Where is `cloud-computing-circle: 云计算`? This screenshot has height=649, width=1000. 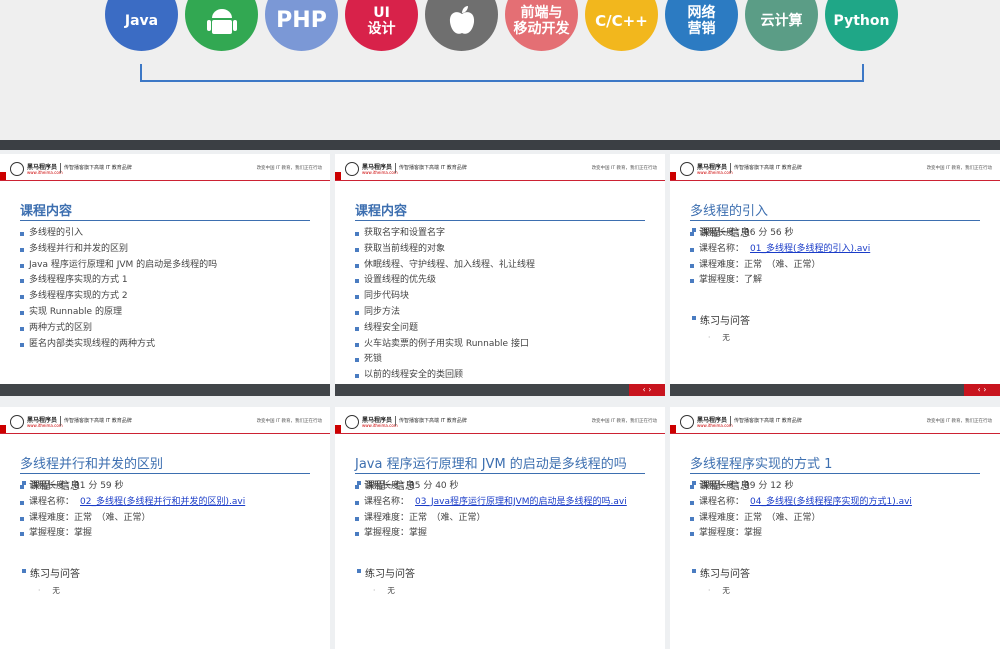
cloud-computing-circle: 云计算 is located at coordinates (781, 25).